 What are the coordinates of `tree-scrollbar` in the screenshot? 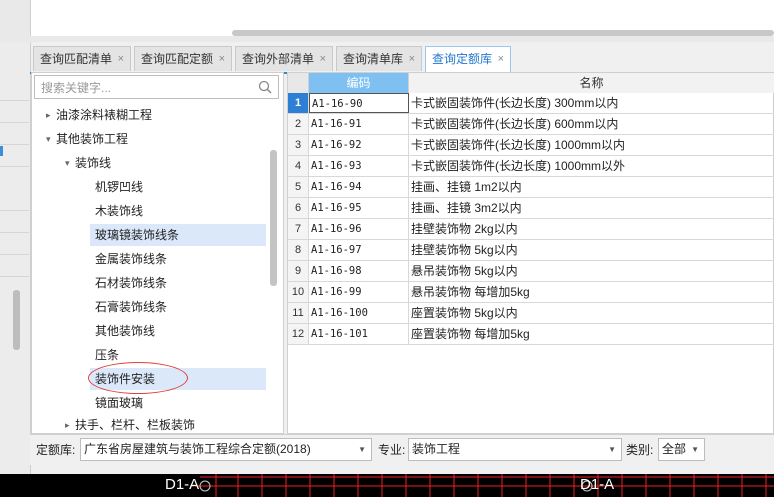 It's located at (273, 218).